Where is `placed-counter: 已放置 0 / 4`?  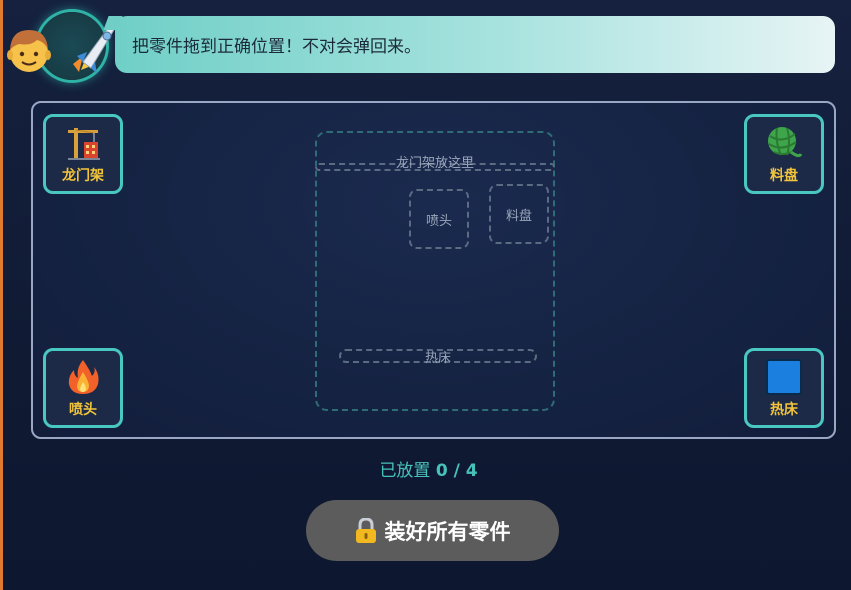
placed-counter: 已放置 0 / 4 is located at coordinates (427, 468).